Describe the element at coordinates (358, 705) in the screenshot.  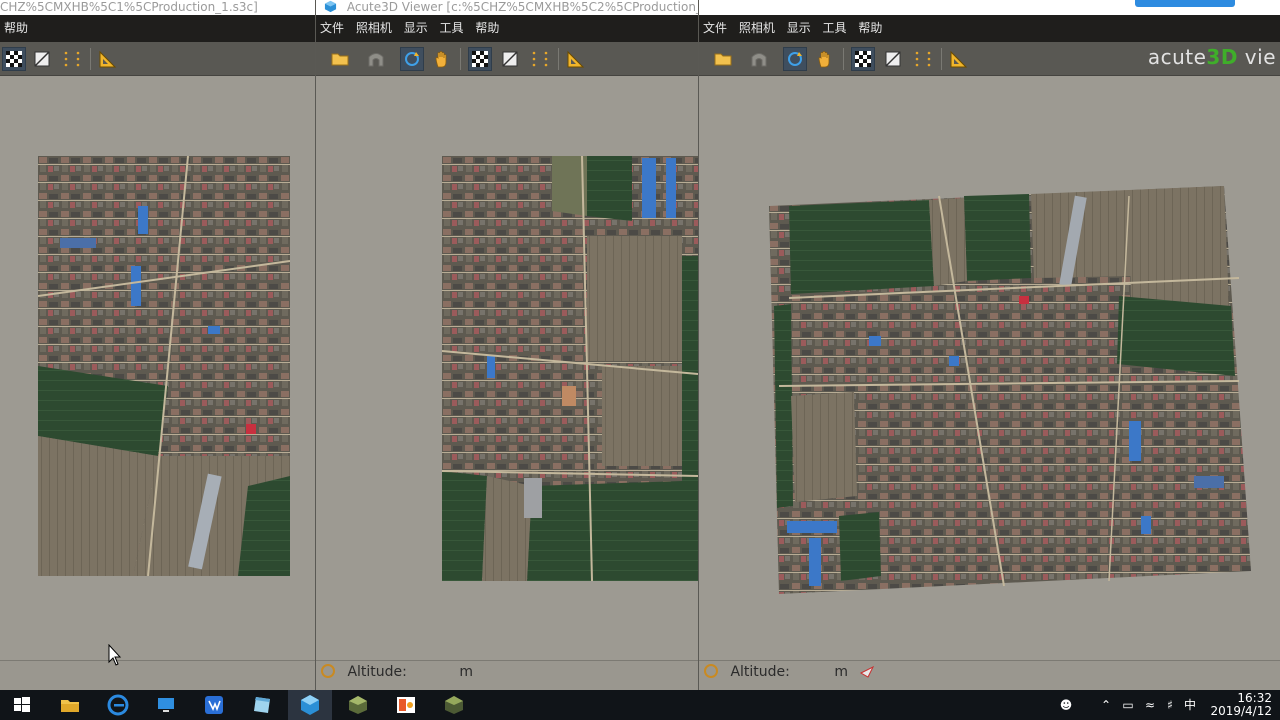
I see `3d-app-icon` at that location.